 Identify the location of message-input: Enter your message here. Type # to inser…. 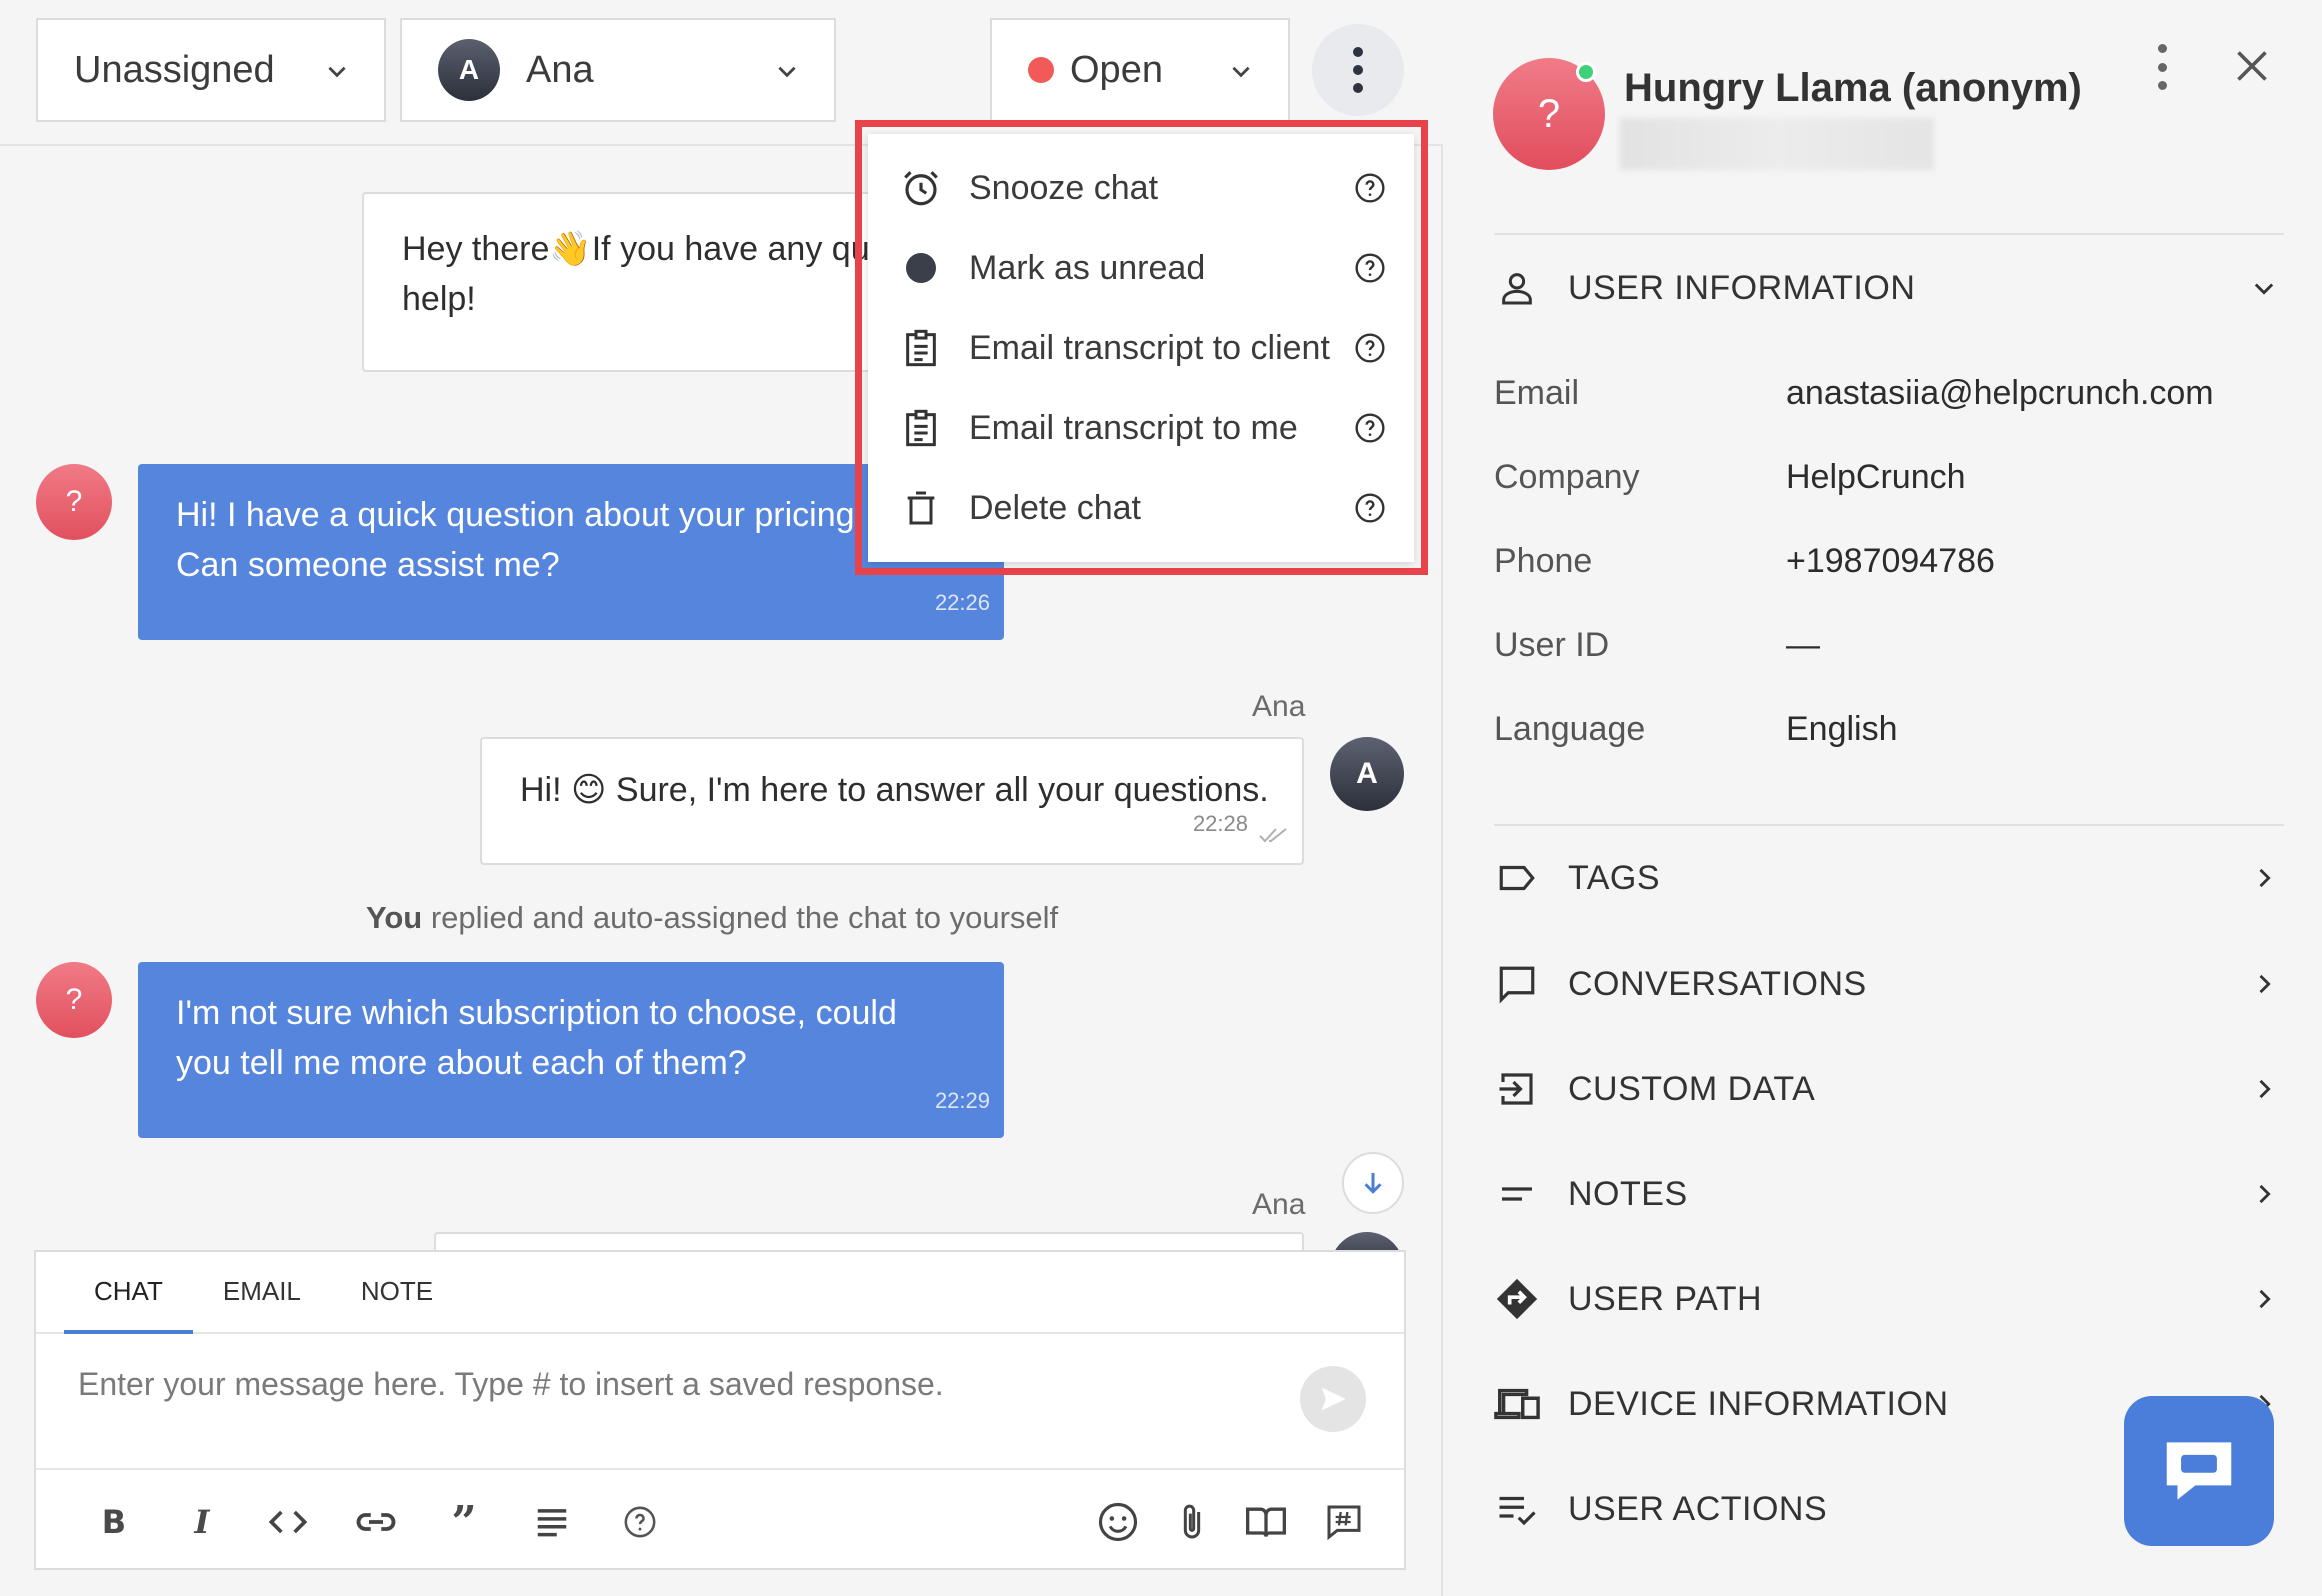
(511, 1384).